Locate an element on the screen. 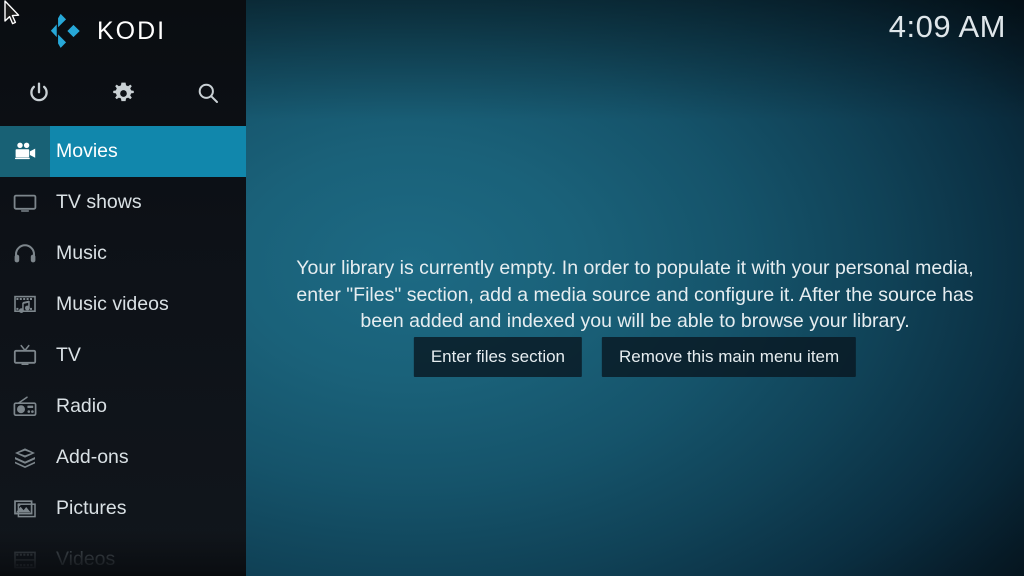 This screenshot has width=1024, height=576. enter-files-section-button: Enter files section is located at coordinates (498, 357).